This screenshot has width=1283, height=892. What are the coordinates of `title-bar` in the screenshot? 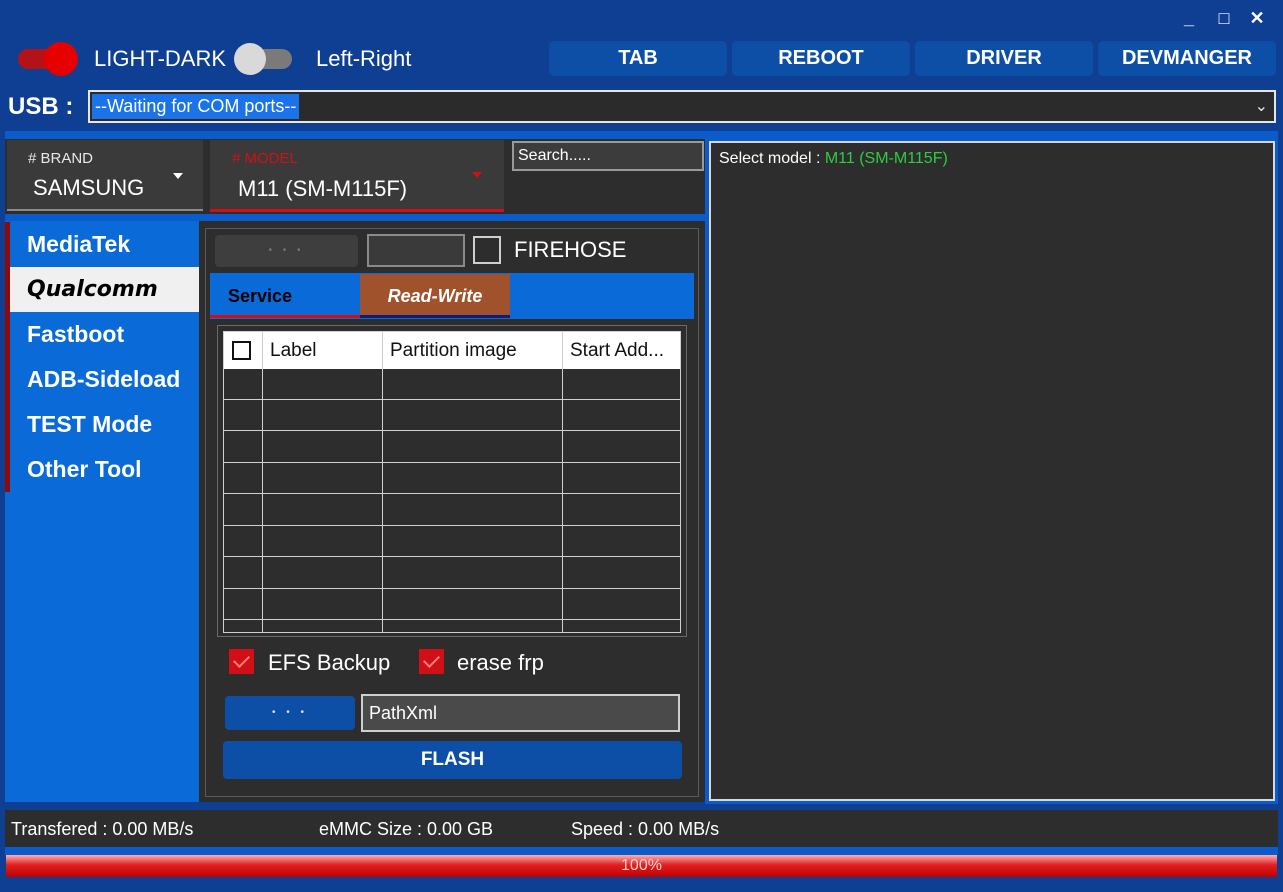 It's located at (641, 19).